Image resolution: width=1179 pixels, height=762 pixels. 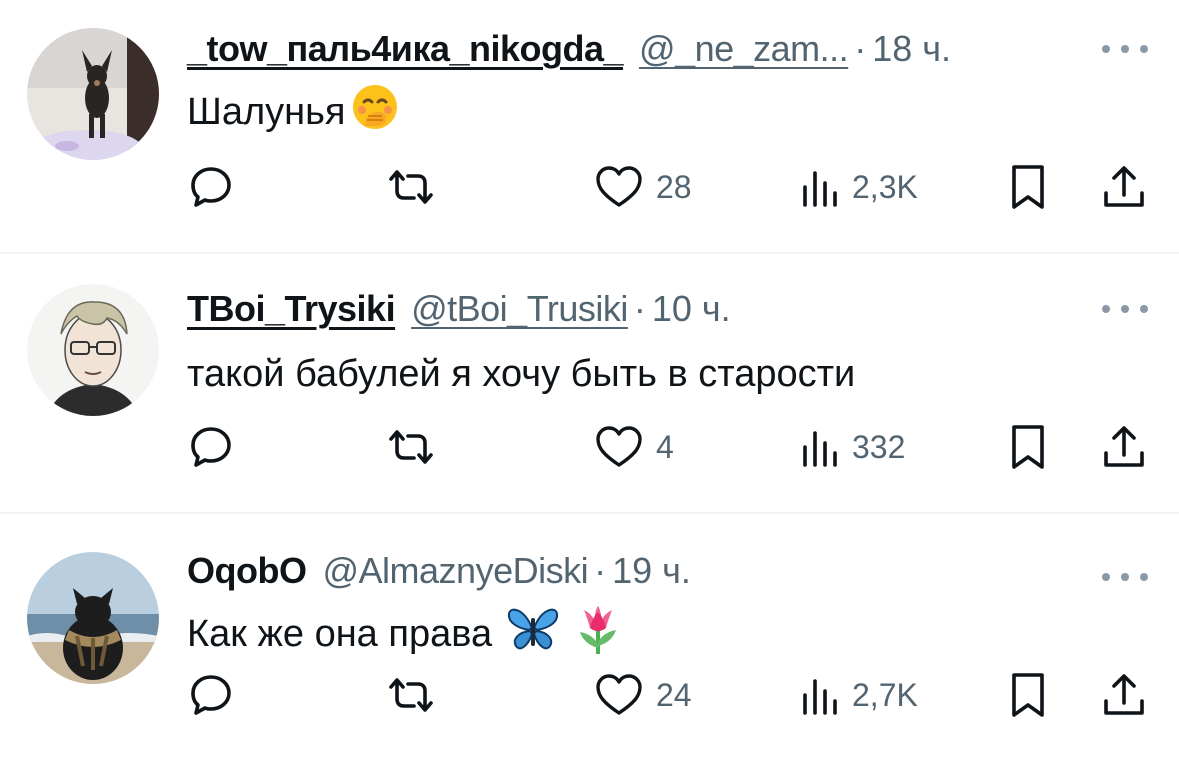 I want to click on tweet-text: Шалунья, so click(x=293, y=111).